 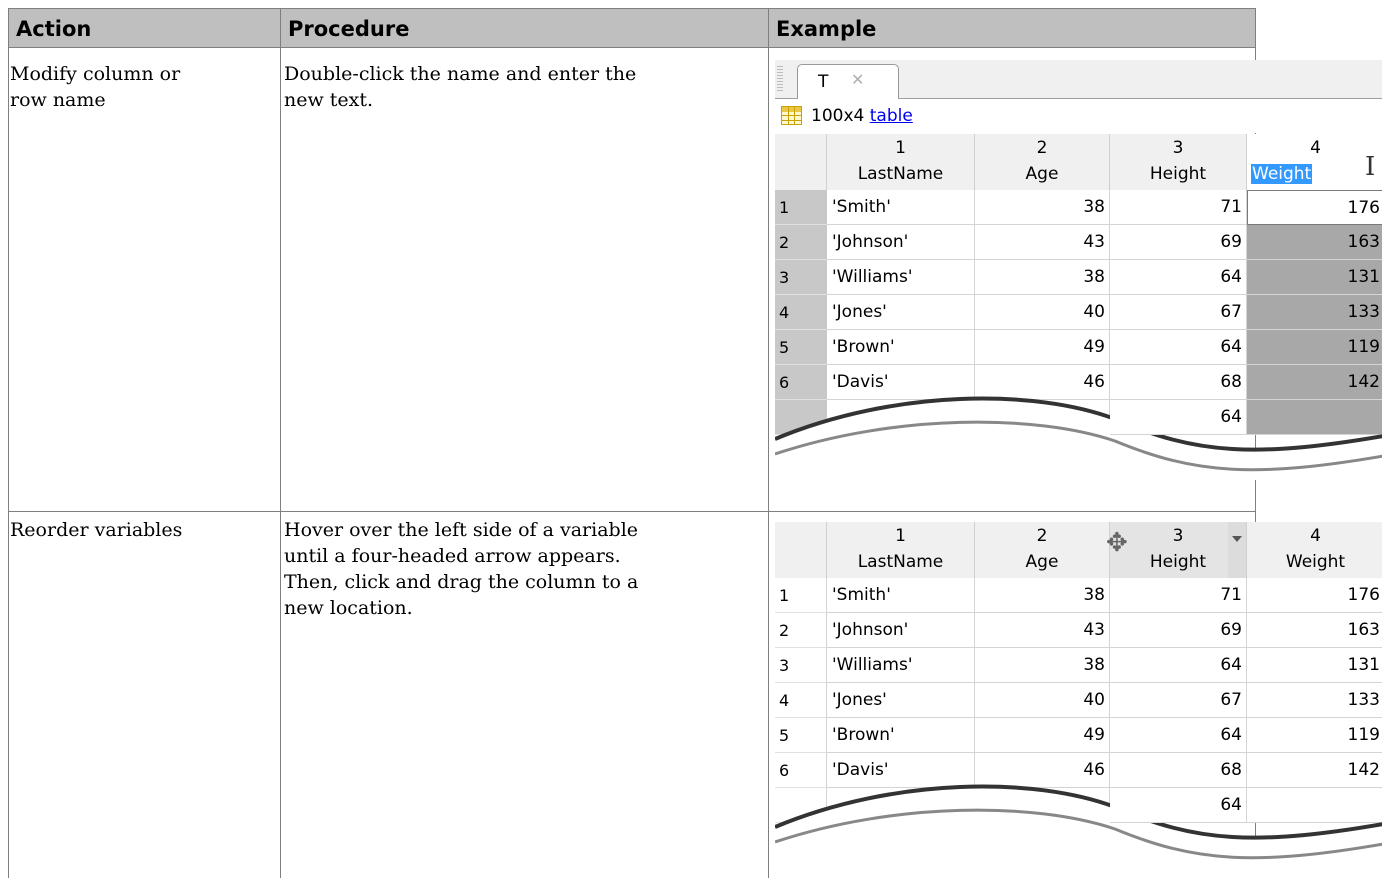 I want to click on row2-procedure-line4: new location., so click(x=348, y=608).